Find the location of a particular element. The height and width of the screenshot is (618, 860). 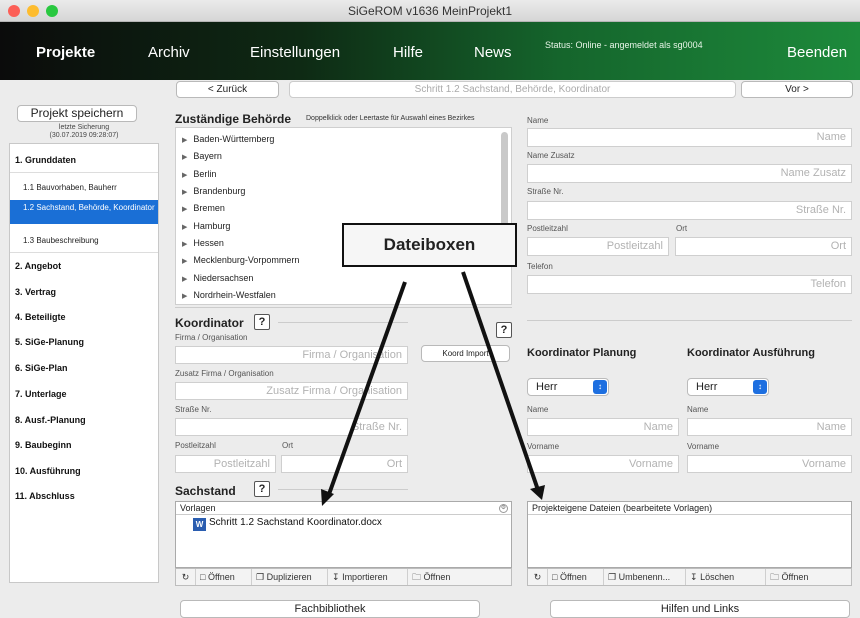

callout-arrows is located at coordinates (433, 388).